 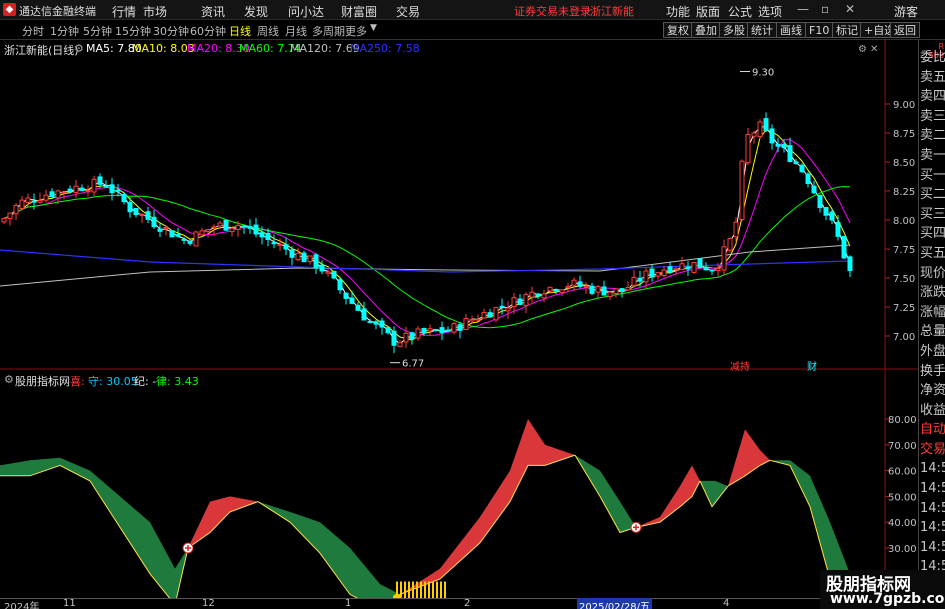 What do you see at coordinates (328, 31) in the screenshot?
I see `period-multi: 多周期` at bounding box center [328, 31].